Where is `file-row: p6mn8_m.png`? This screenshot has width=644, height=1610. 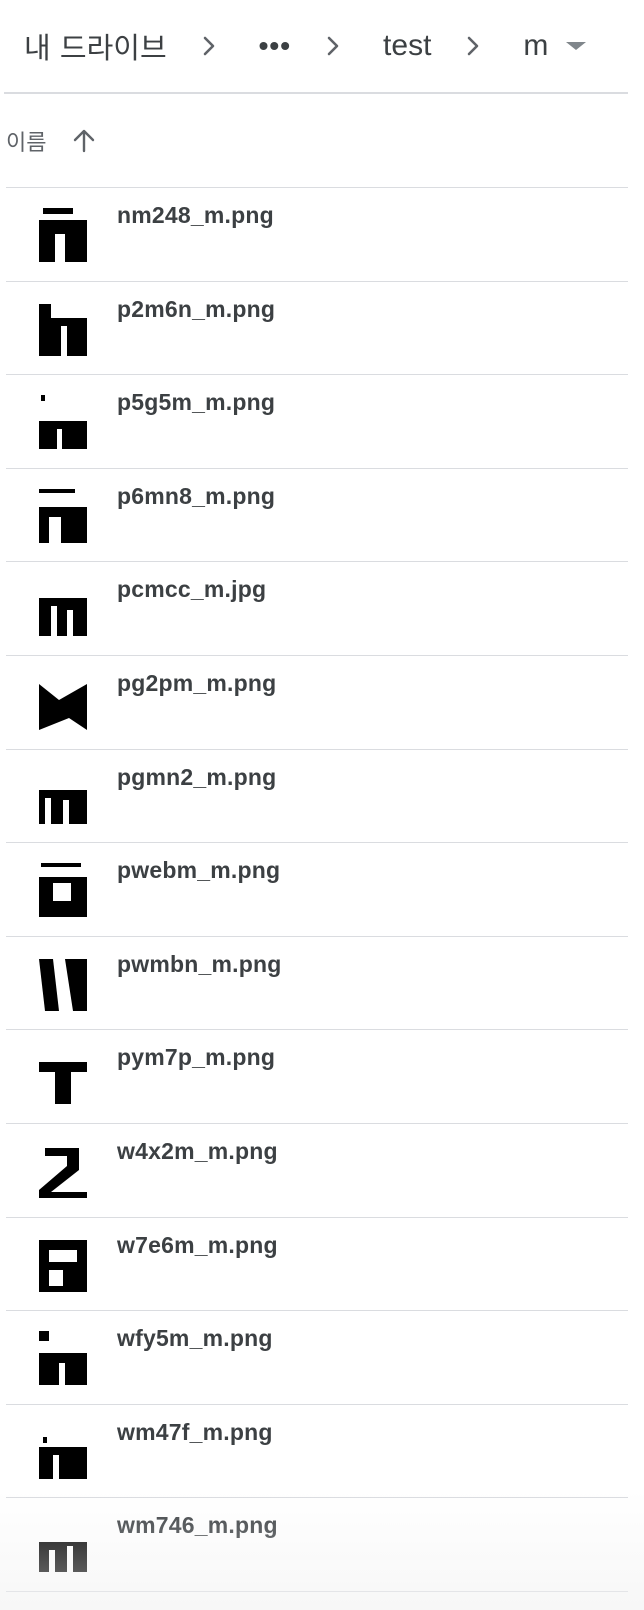
file-row: p6mn8_m.png is located at coordinates (317, 516).